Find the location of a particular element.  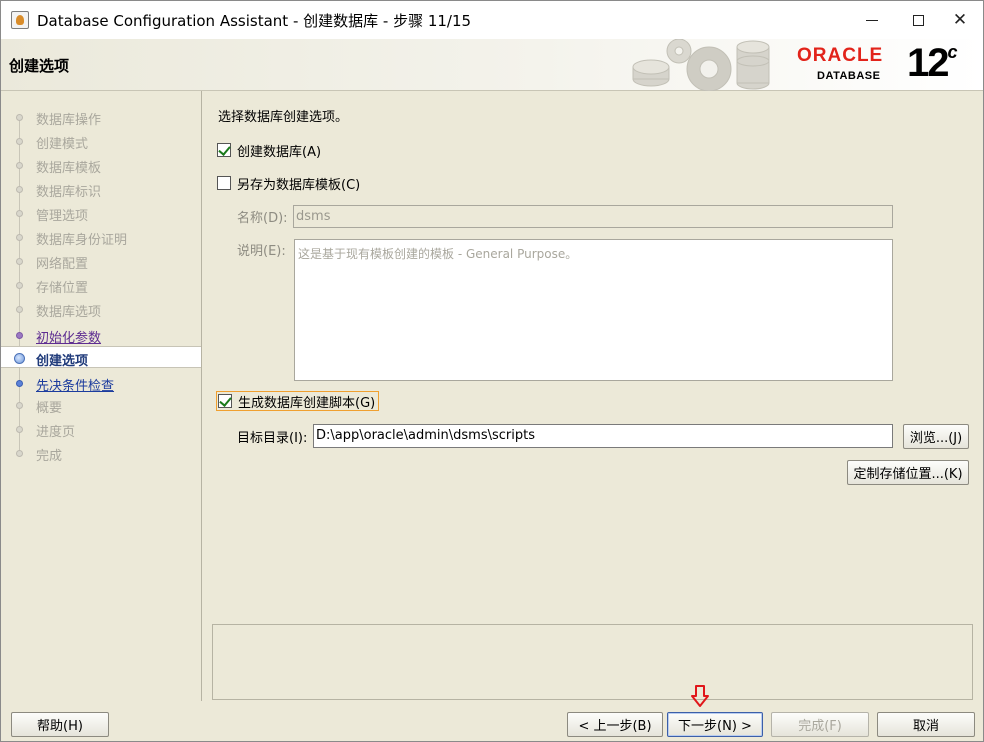

generate-scripts-checkbox is located at coordinates (225, 401).